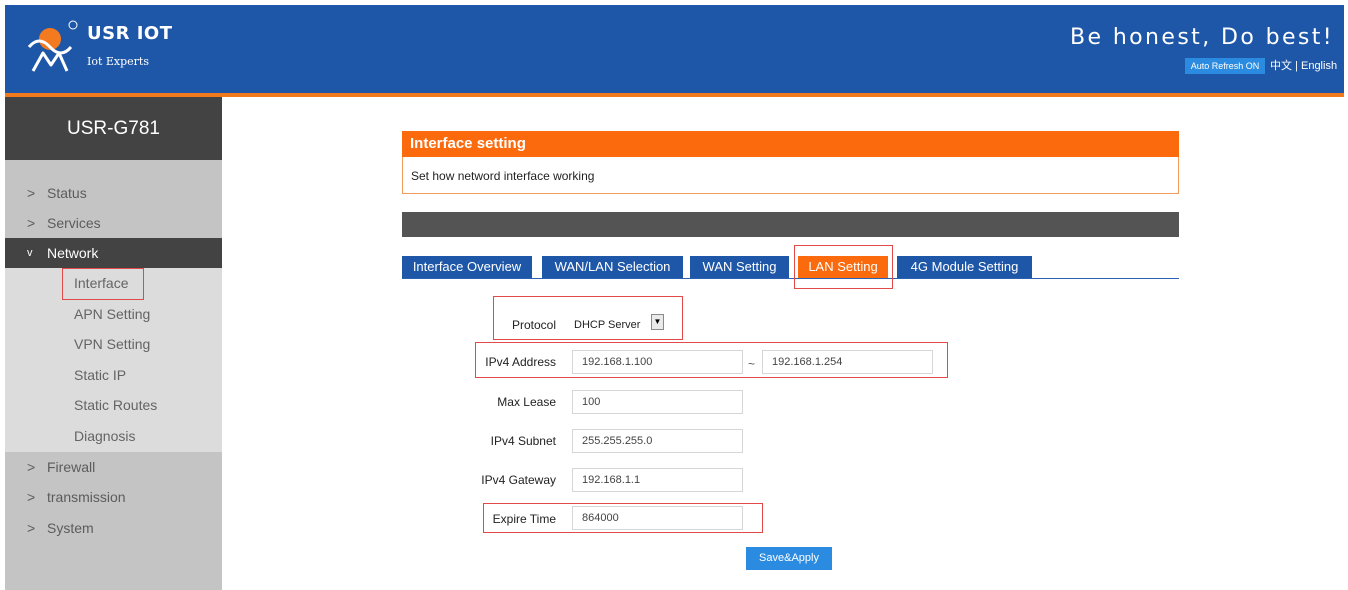 The image size is (1348, 590). Describe the element at coordinates (103, 284) in the screenshot. I see `interface-highlight-box` at that location.